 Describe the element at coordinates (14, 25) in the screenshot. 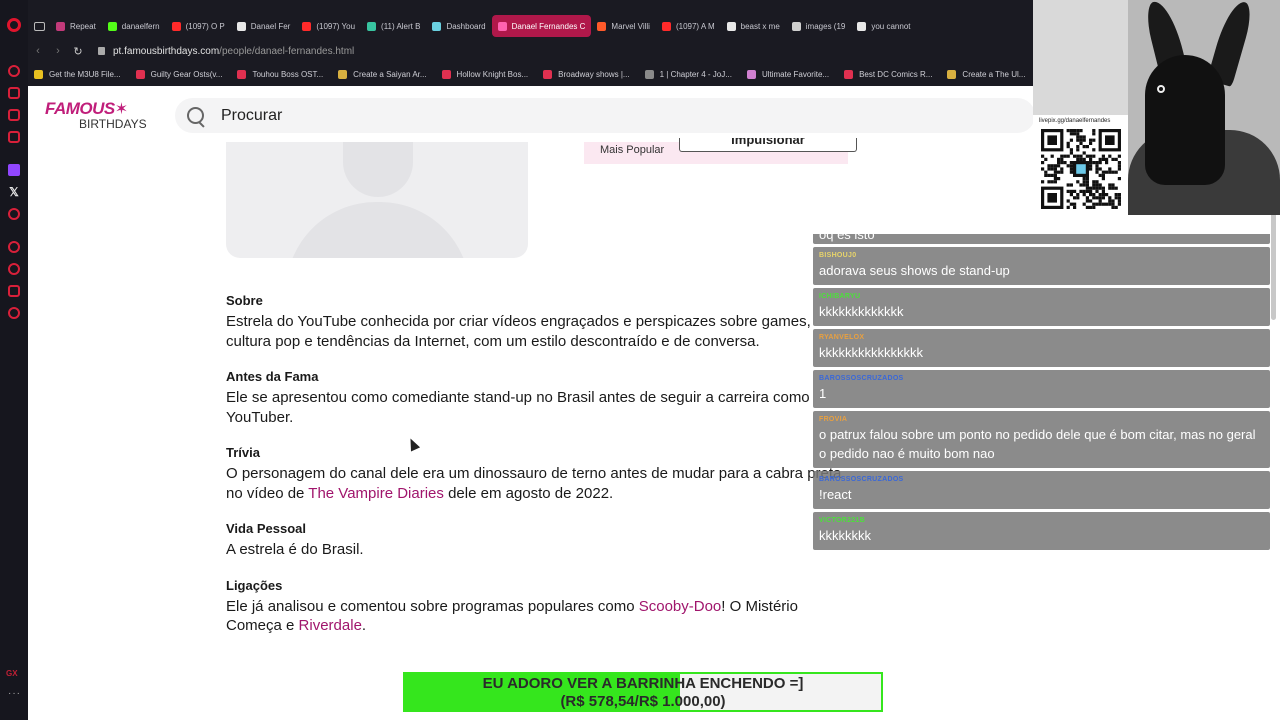

I see `opera-logo-icon` at that location.